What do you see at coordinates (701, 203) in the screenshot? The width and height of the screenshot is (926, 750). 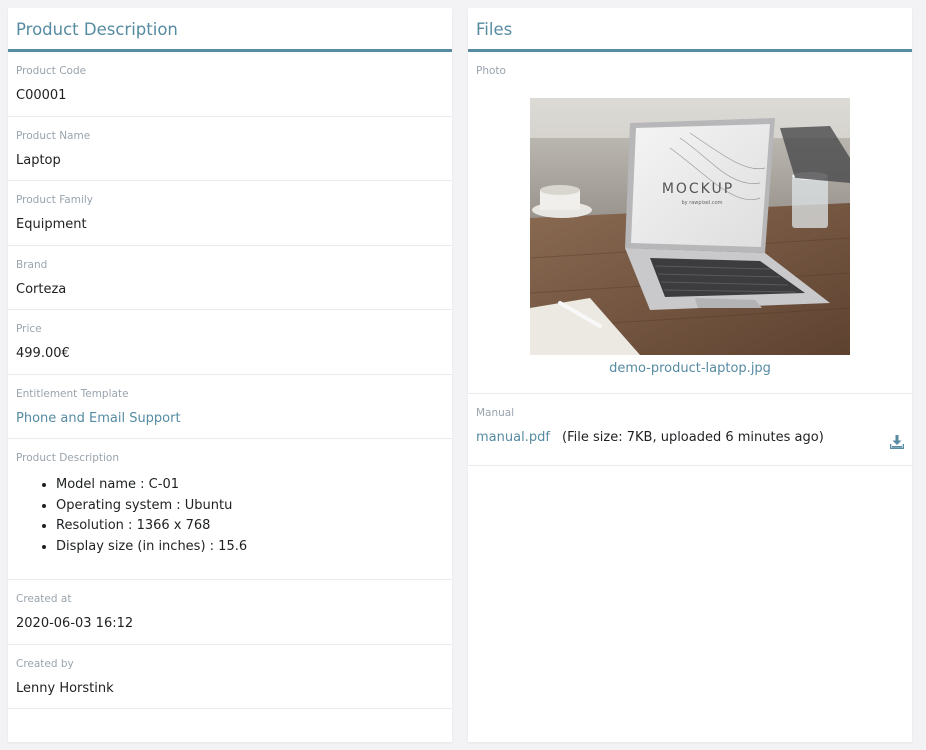 I see `photo-mockup-subtext: by rawpixel.com` at bounding box center [701, 203].